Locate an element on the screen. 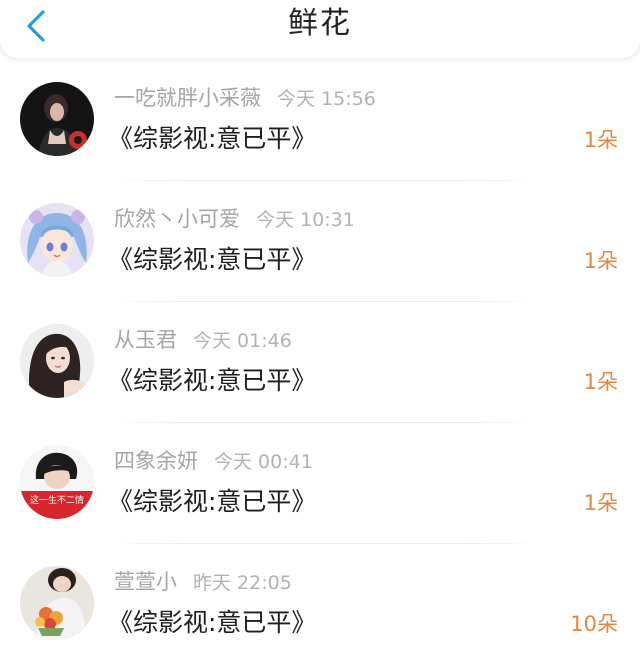  user-name: 四象余妍 今天 00:41 is located at coordinates (213, 461).